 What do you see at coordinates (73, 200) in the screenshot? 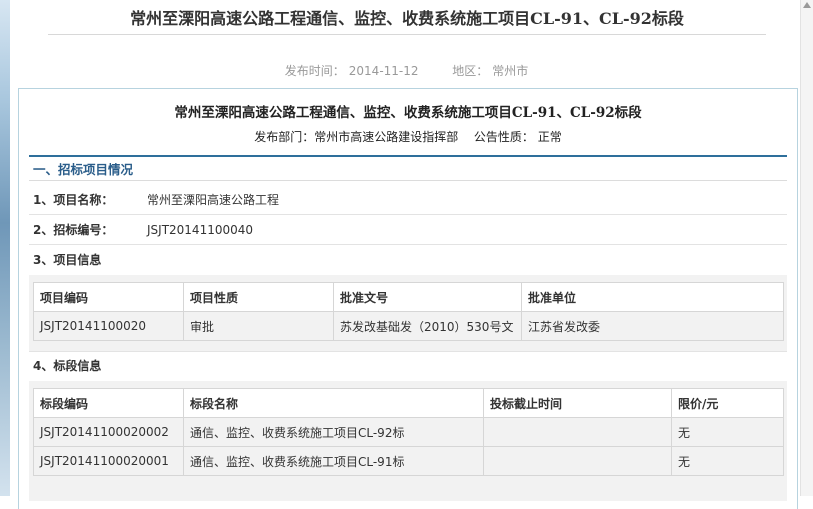
I see `project-name-label: 1、项目名称：` at bounding box center [73, 200].